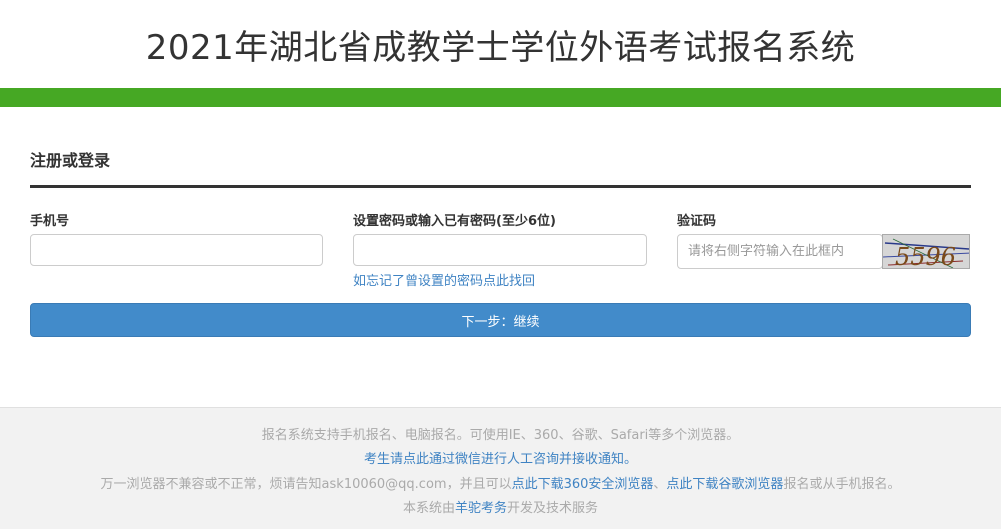 The image size is (1001, 529). I want to click on footer-compat-text: 万一浏览器不兼容或不正常，烦请告知ask10060@qq.com，并且可以, so click(306, 484).